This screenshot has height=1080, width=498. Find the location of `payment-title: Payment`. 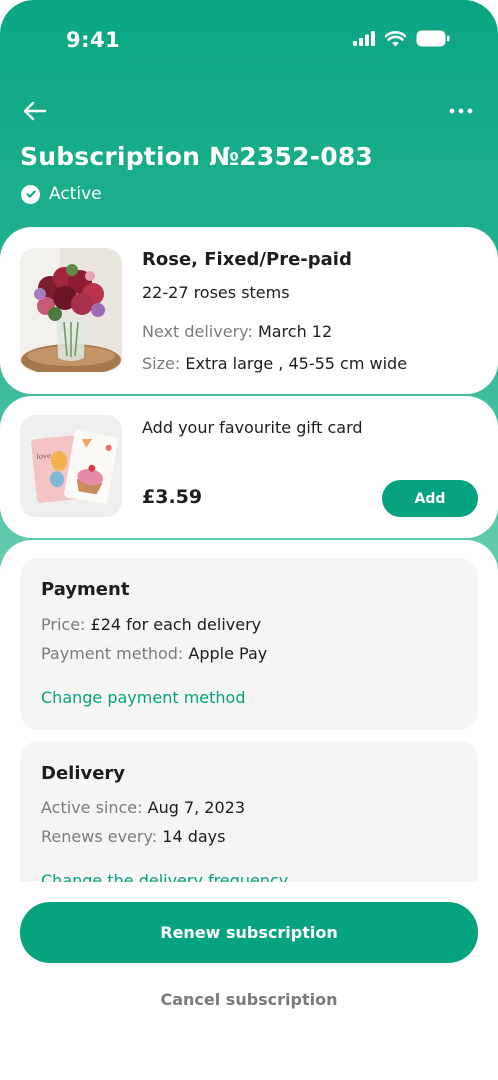

payment-title: Payment is located at coordinates (85, 589).